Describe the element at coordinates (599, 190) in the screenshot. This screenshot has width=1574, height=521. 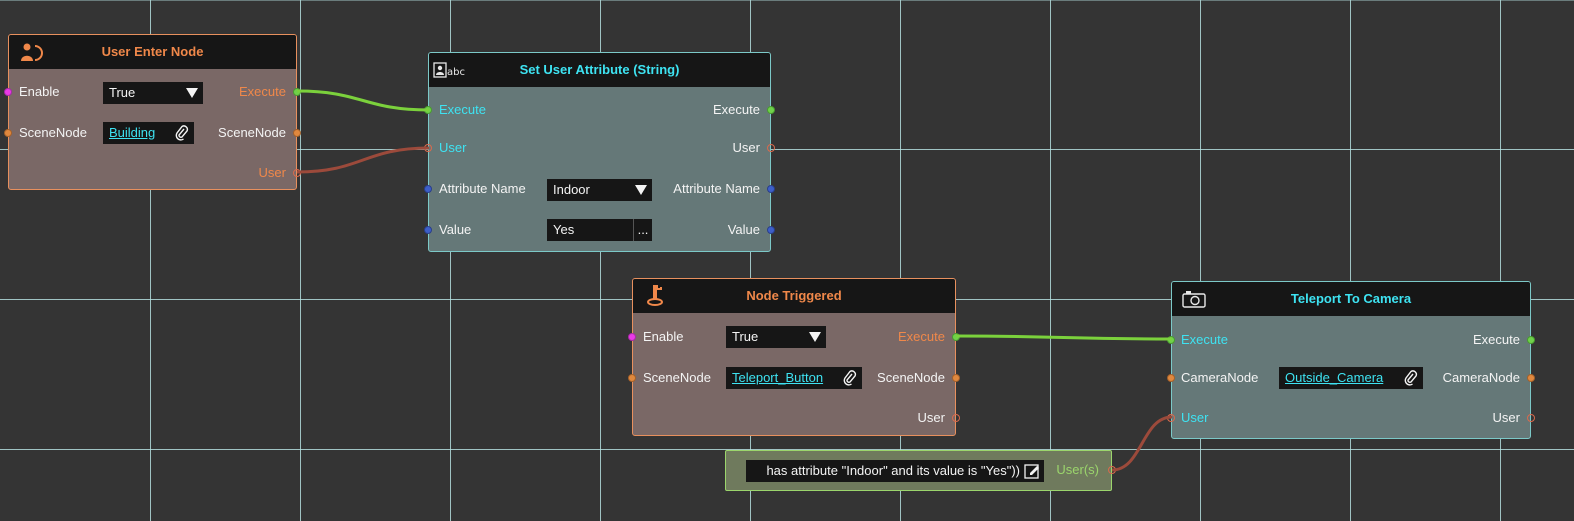
I see `attribute-name-dropdown: Indoor` at that location.